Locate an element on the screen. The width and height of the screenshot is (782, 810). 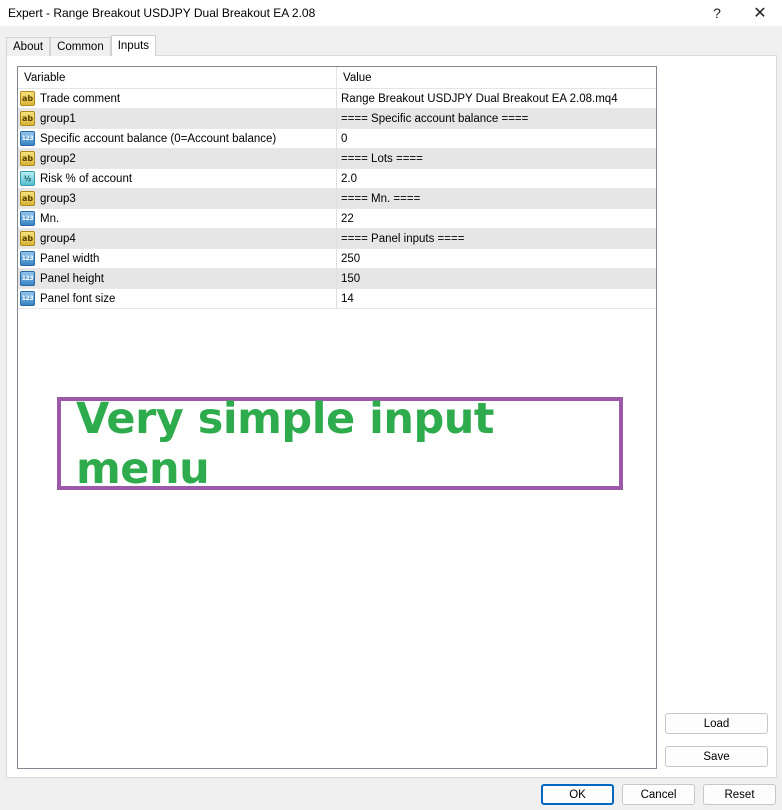
table-row: ab group3 ==== Mn. ==== is located at coordinates (337, 198).